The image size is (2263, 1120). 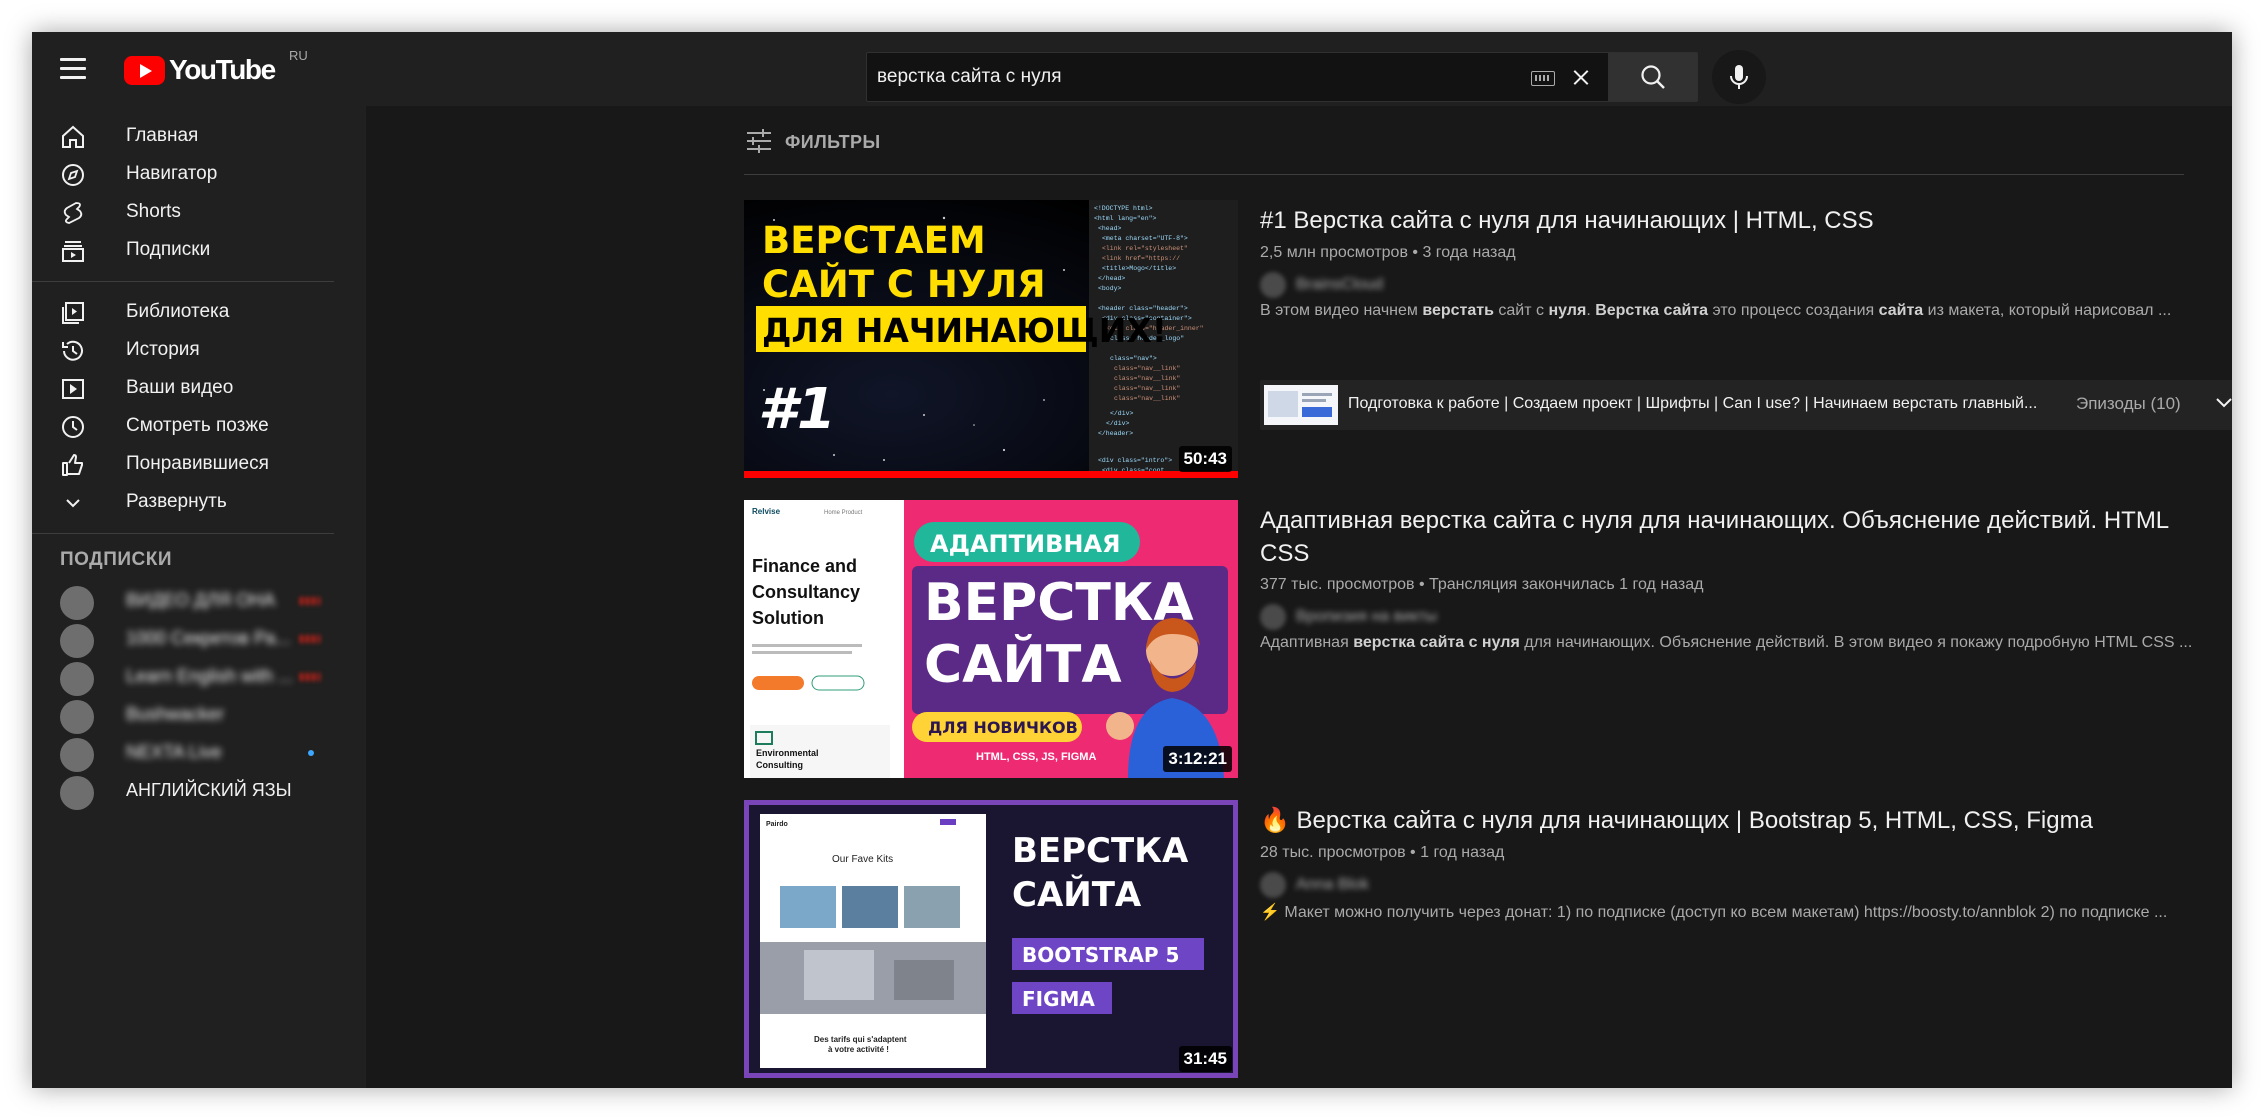 I want to click on avatar, so click(x=77, y=793).